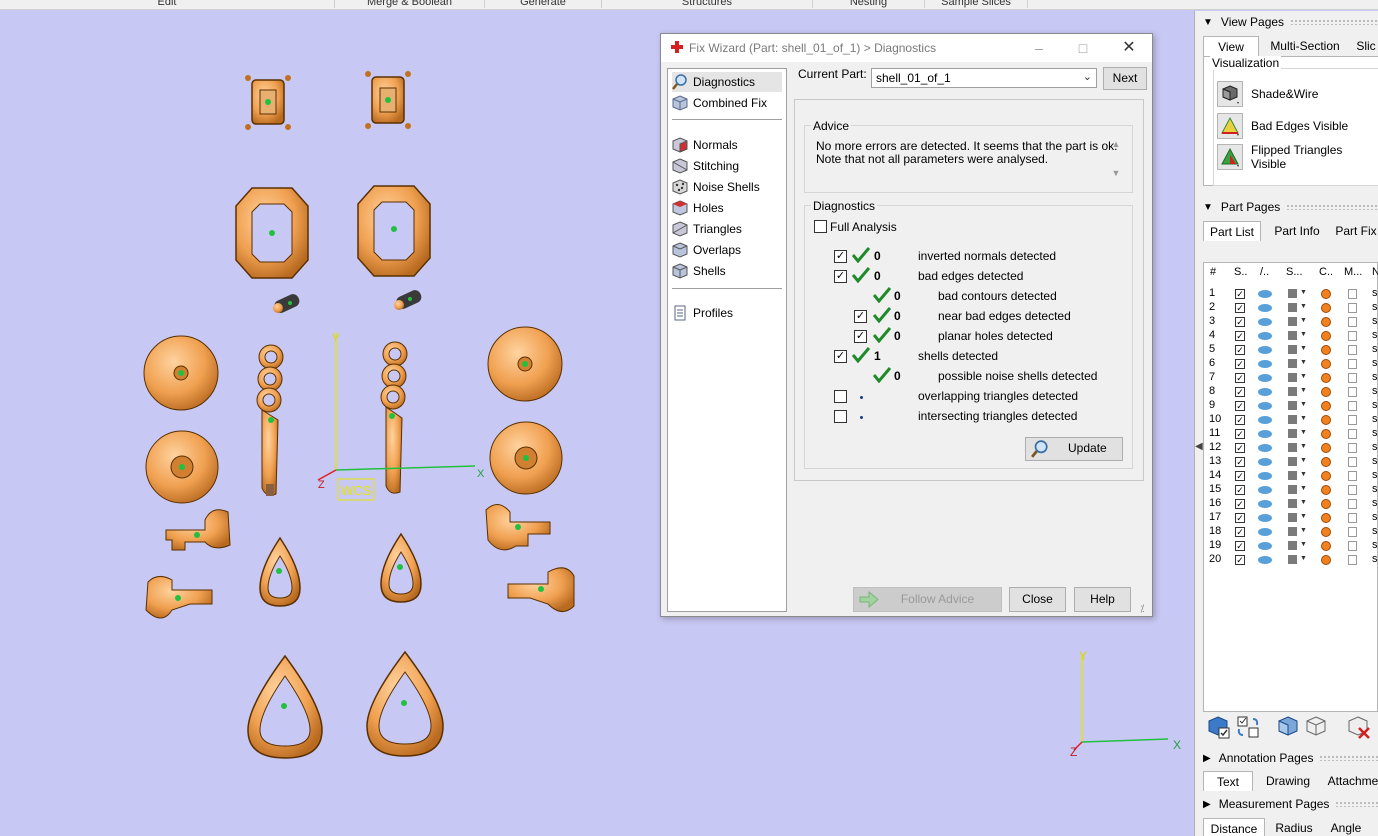  What do you see at coordinates (727, 208) in the screenshot?
I see `nav-item-holes: Holes` at bounding box center [727, 208].